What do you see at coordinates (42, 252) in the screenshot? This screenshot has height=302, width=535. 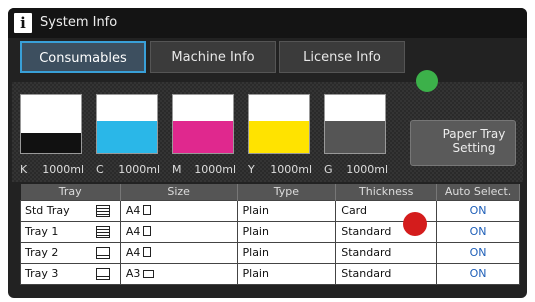 I see `tray-name: Tray 2` at bounding box center [42, 252].